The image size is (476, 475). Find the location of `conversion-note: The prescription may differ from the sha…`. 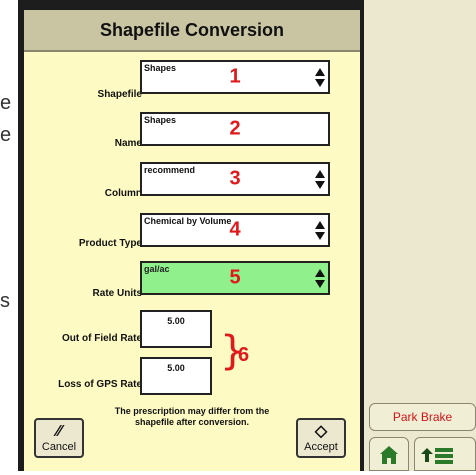

conversion-note: The prescription may differ from the sha… is located at coordinates (192, 416).